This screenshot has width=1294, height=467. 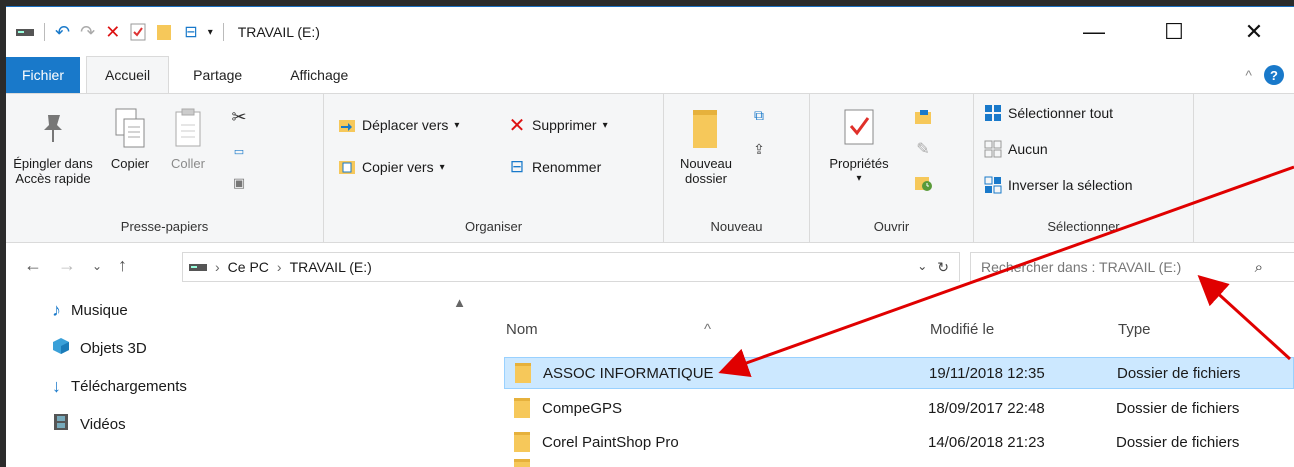 I want to click on delete-button: ✕ Supprimer ▾, so click(x=558, y=126).